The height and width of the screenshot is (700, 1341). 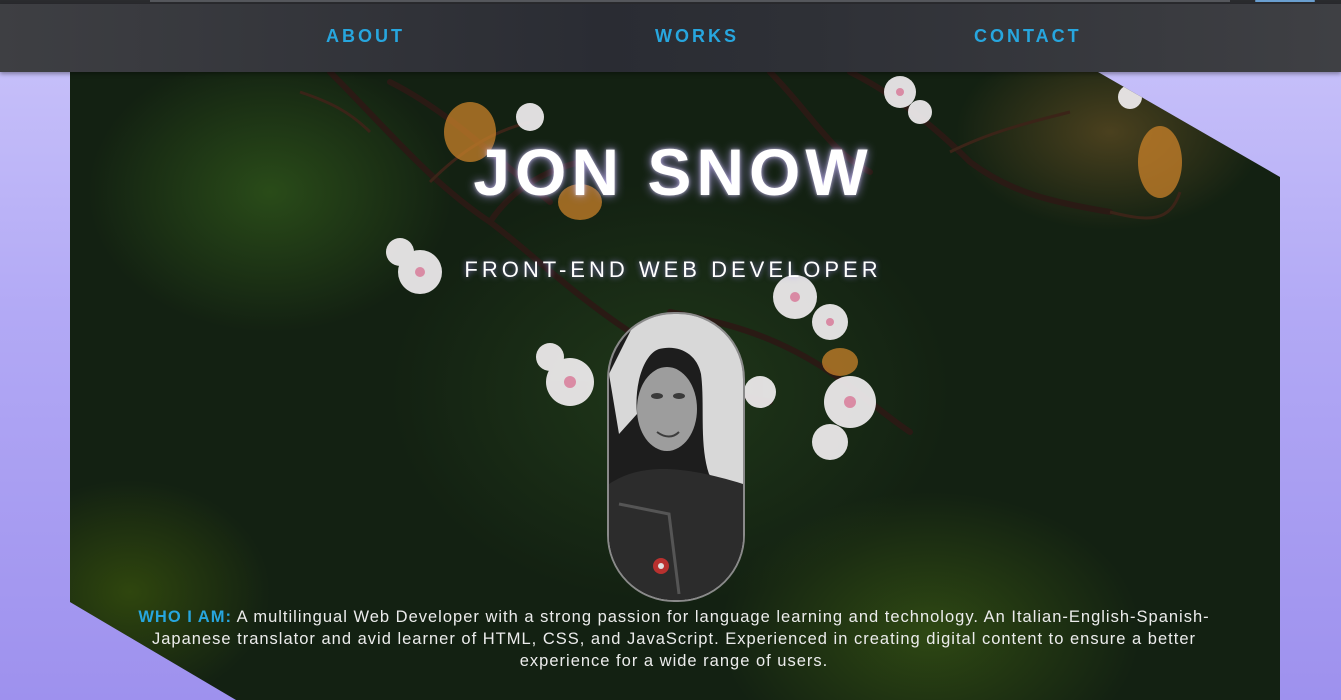 I want to click on about-label: WHO I AM:, so click(x=185, y=617).